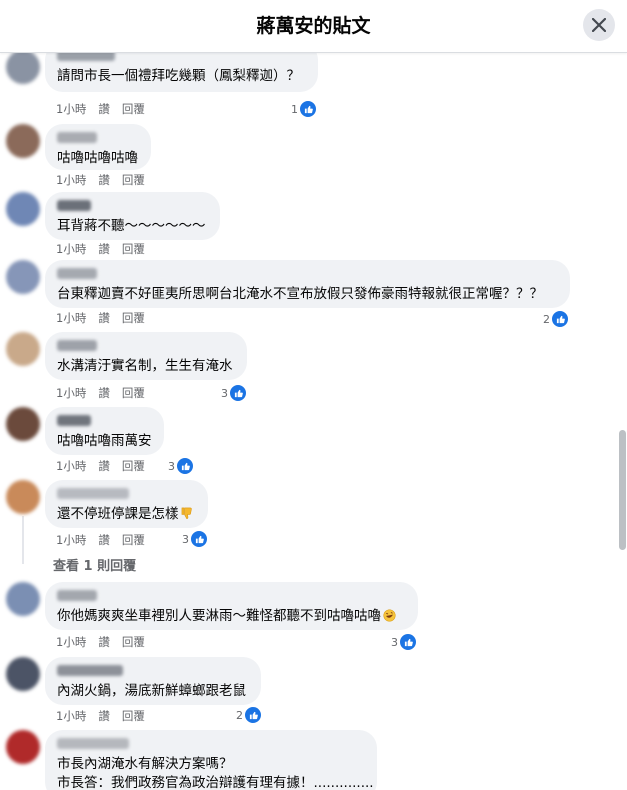 The width and height of the screenshot is (627, 790). Describe the element at coordinates (131, 226) in the screenshot. I see `comment-text: 耳背蔣不聽～～～～～～` at that location.